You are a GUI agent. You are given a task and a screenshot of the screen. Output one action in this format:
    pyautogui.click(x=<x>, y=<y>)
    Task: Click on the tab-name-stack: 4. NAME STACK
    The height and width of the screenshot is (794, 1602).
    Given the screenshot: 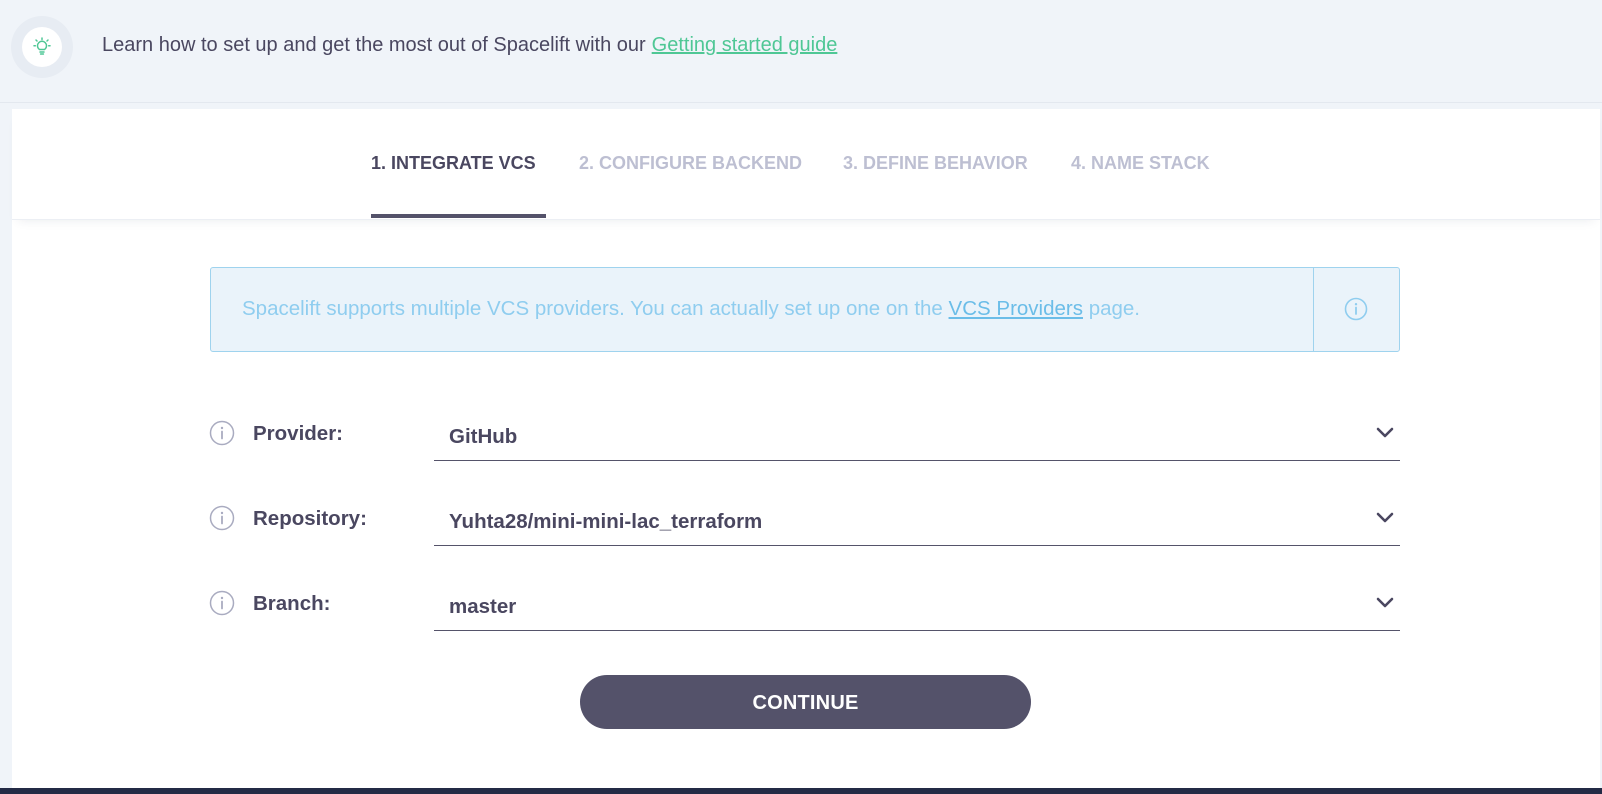 What is the action you would take?
    pyautogui.click(x=1140, y=163)
    